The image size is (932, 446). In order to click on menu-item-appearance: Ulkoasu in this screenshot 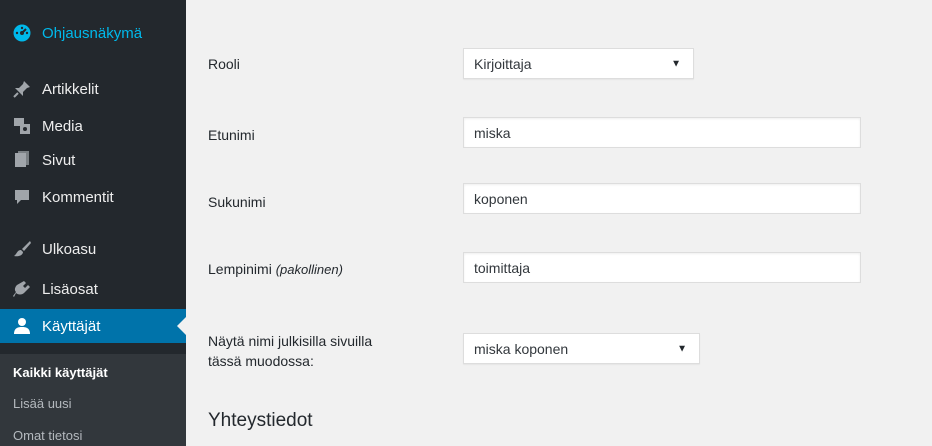, I will do `click(93, 249)`.